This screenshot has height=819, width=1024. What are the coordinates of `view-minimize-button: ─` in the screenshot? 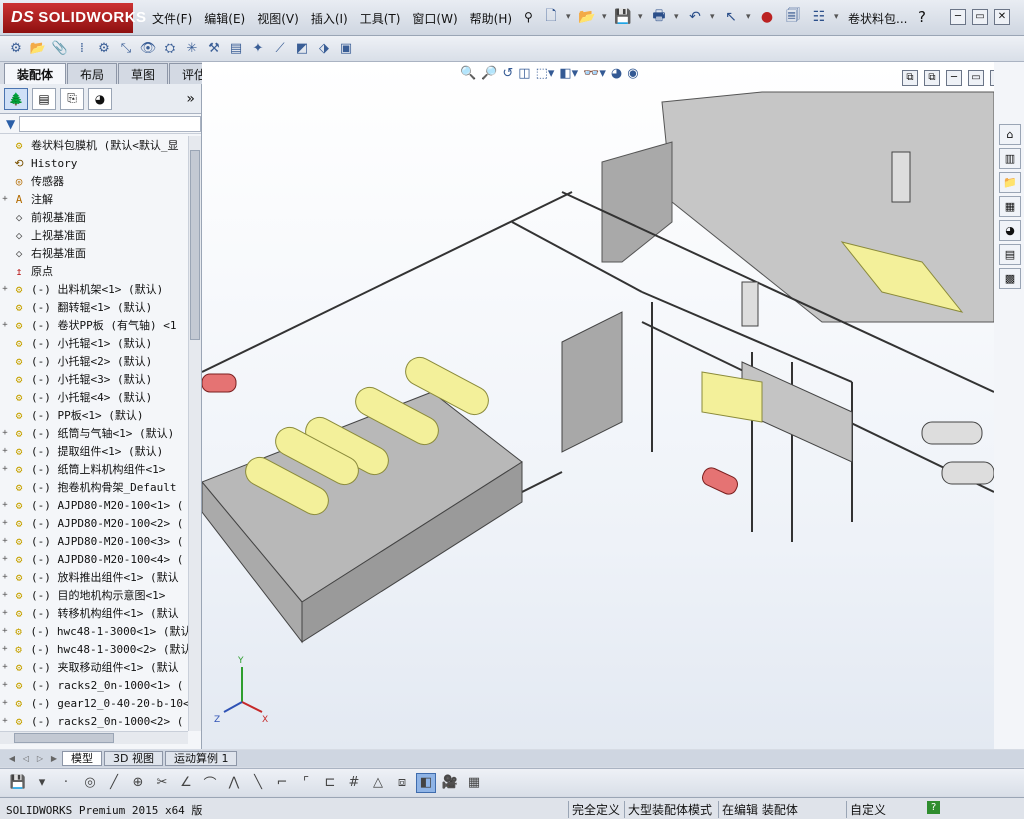 It's located at (954, 78).